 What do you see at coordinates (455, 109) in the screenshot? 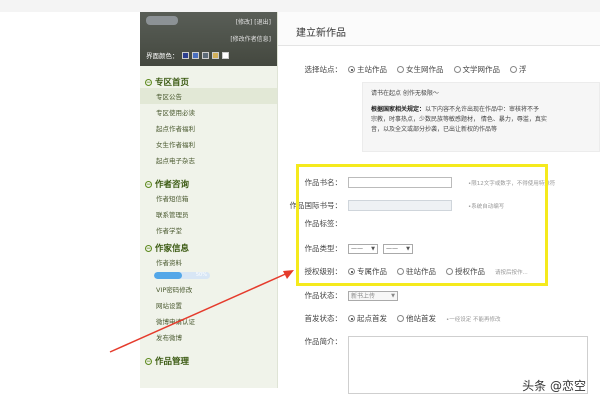
I see `notice-line-2: 根据国家相关规定：以下内容不允许出现在作品中：审核将不予` at bounding box center [455, 109].